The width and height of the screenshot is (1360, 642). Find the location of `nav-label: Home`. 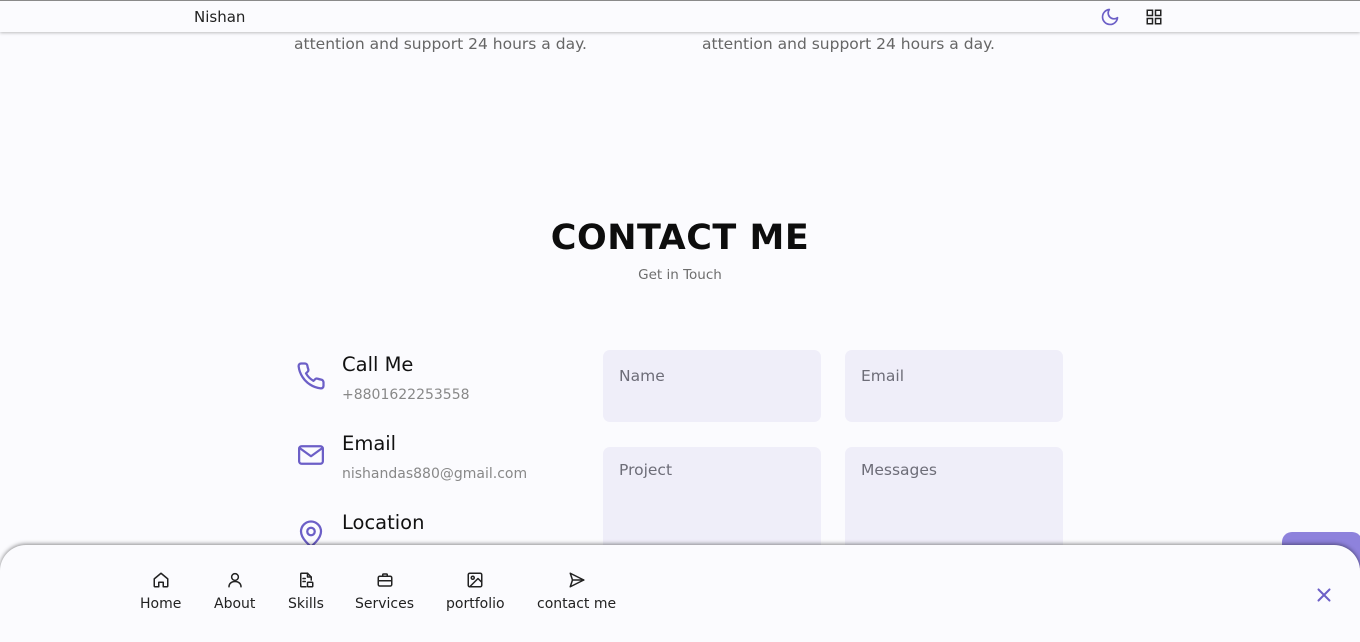

nav-label: Home is located at coordinates (161, 604).